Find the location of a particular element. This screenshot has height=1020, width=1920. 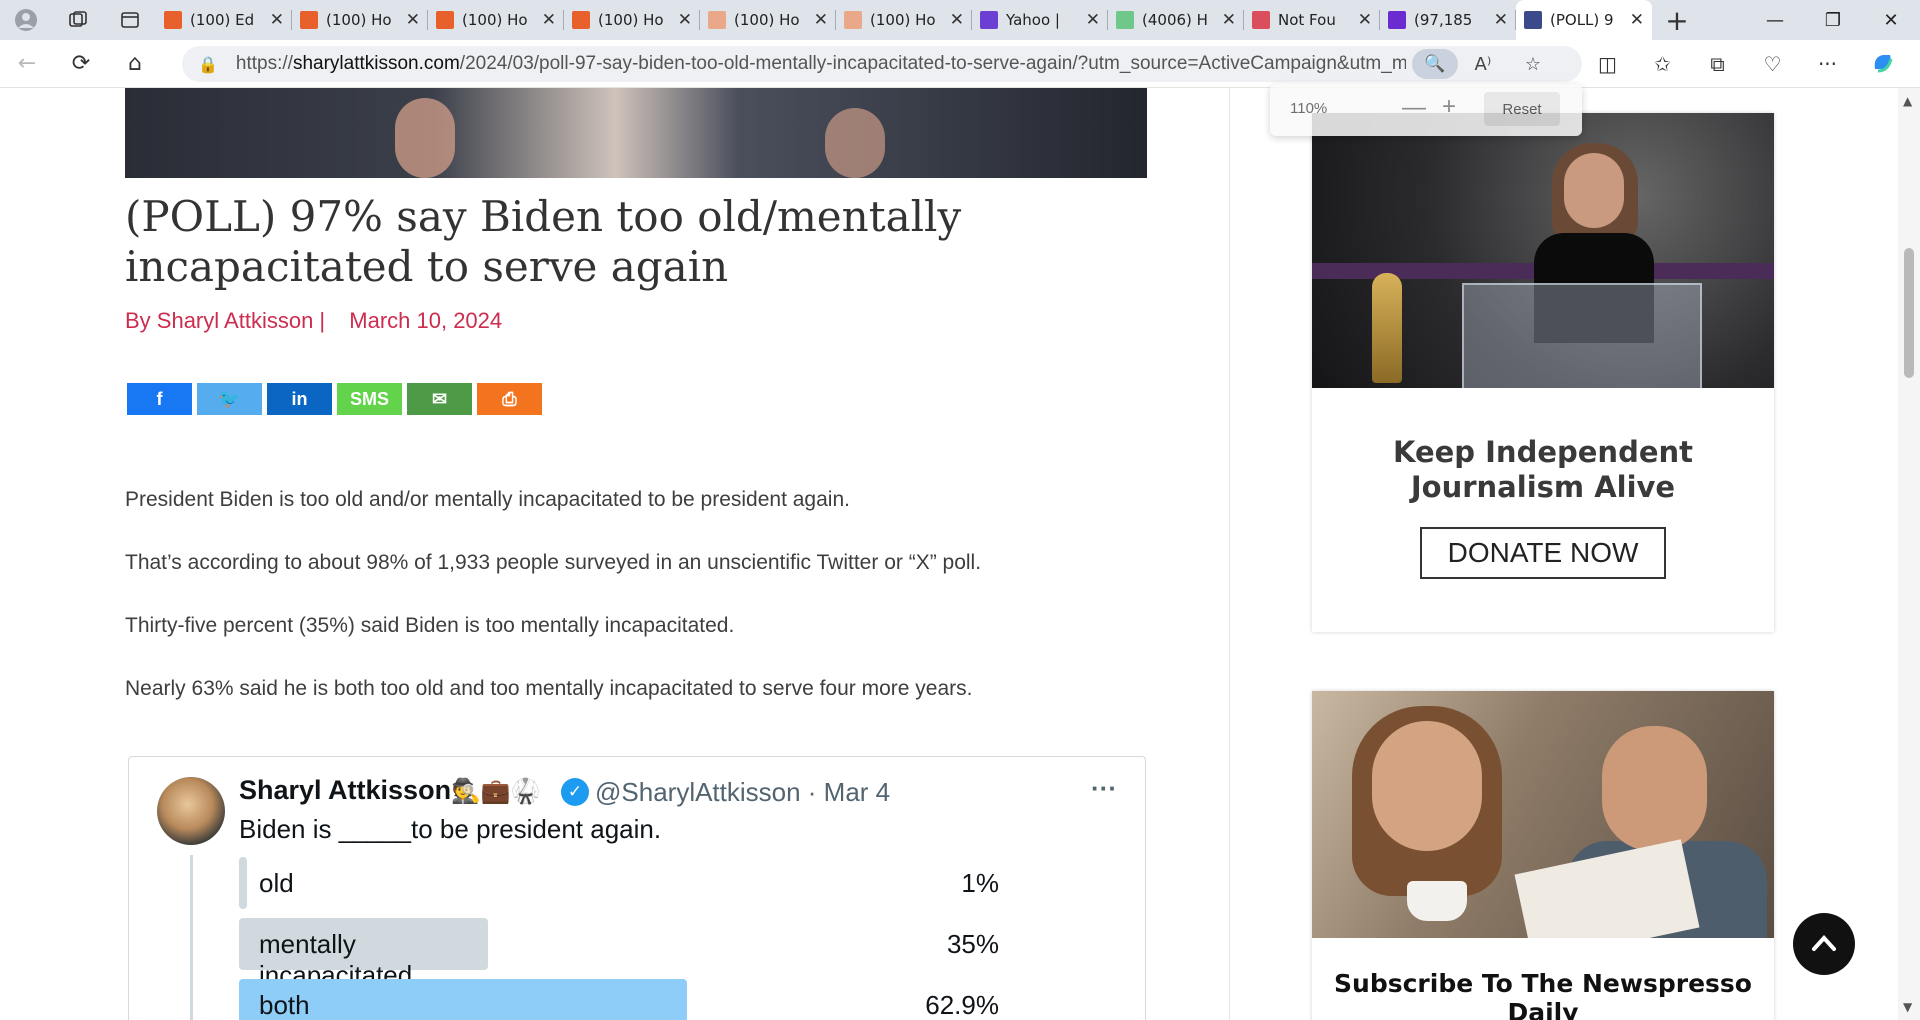

hero-hand-left is located at coordinates (425, 138).